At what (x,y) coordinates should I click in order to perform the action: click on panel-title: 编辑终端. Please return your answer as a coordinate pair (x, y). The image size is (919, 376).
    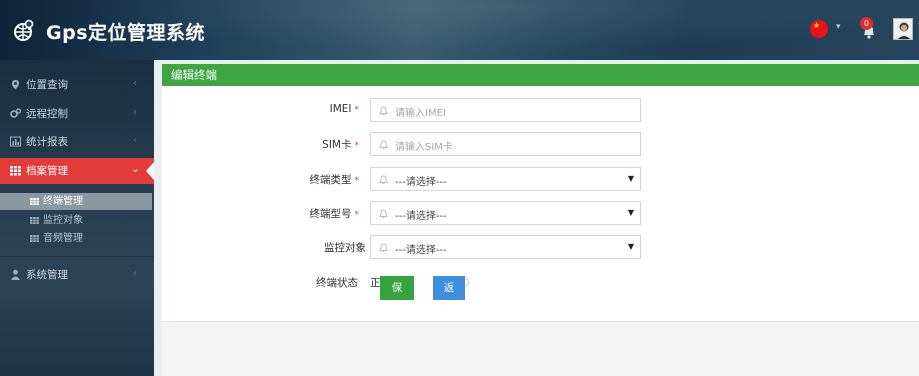
    Looking at the image, I should click on (194, 75).